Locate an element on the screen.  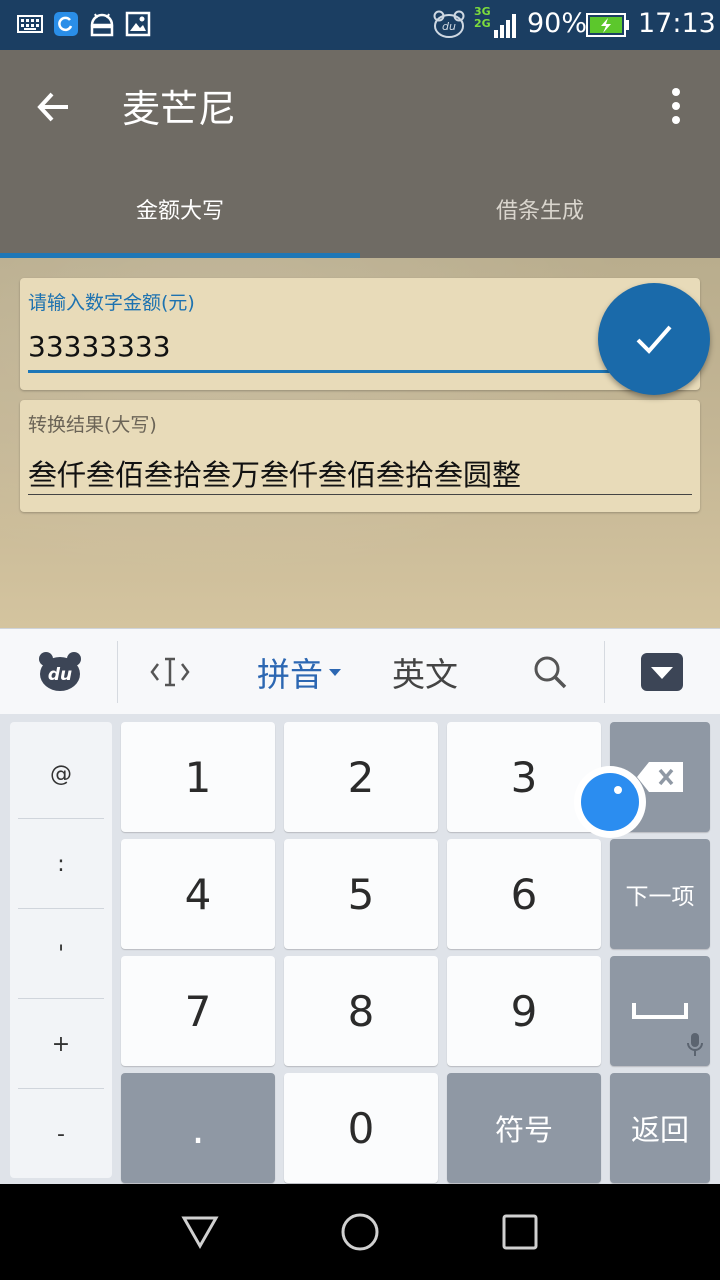
tab-amount-uppercase: 金额大写 is located at coordinates (180, 209).